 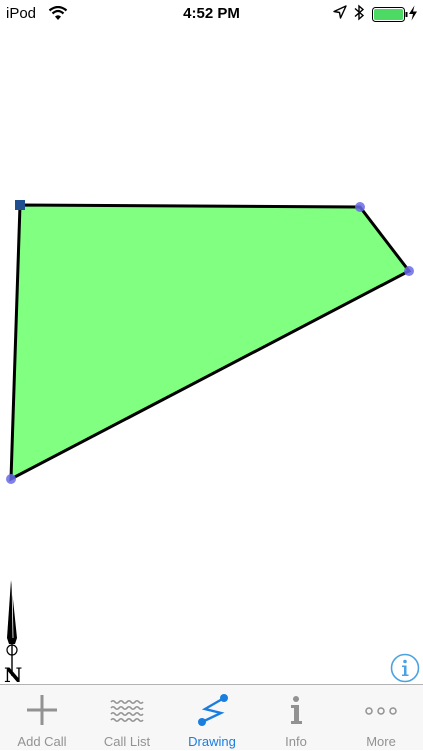 What do you see at coordinates (211, 14) in the screenshot?
I see `status-bar: iPod 4:52 PM` at bounding box center [211, 14].